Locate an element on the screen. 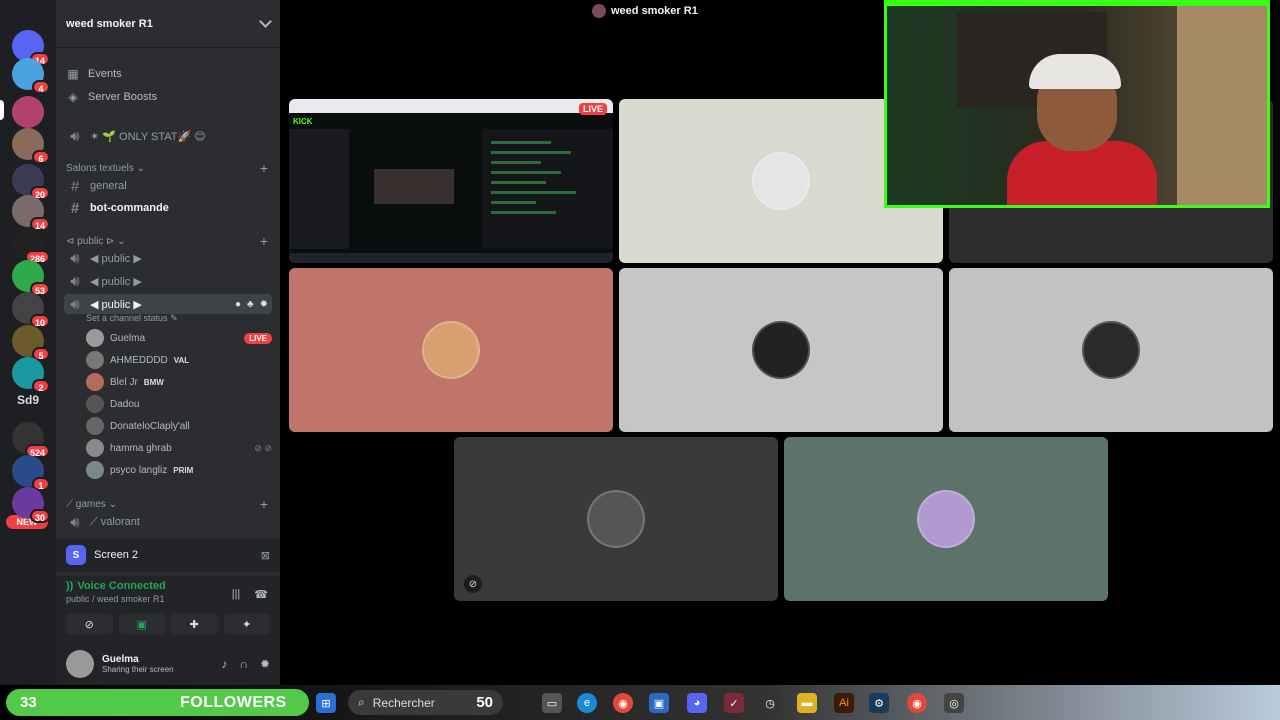 The width and height of the screenshot is (1280, 720). voice-member: psyco langliz PRIM is located at coordinates (179, 470).